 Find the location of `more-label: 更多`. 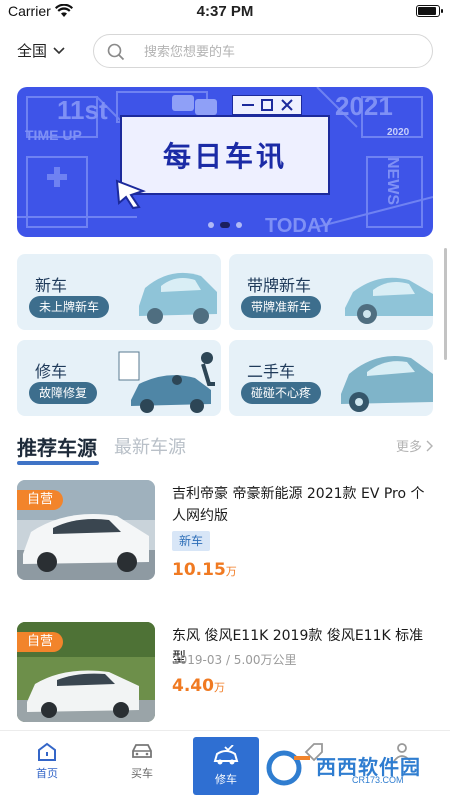

more-label: 更多 is located at coordinates (408, 447).